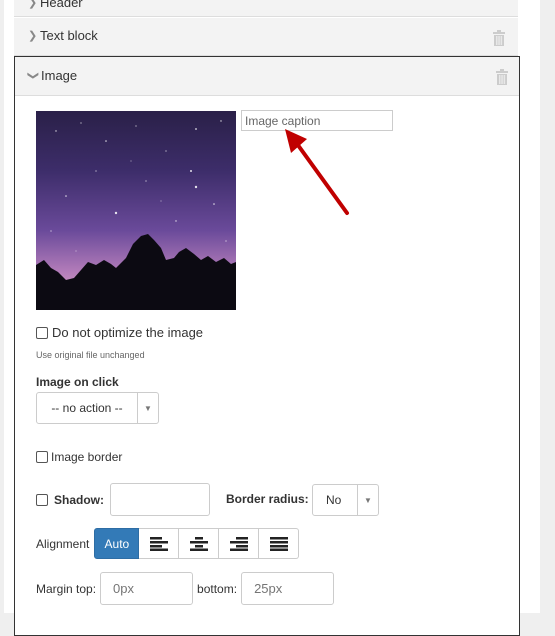 The height and width of the screenshot is (636, 555). Describe the element at coordinates (288, 588) in the screenshot. I see `margin-bottom-input` at that location.